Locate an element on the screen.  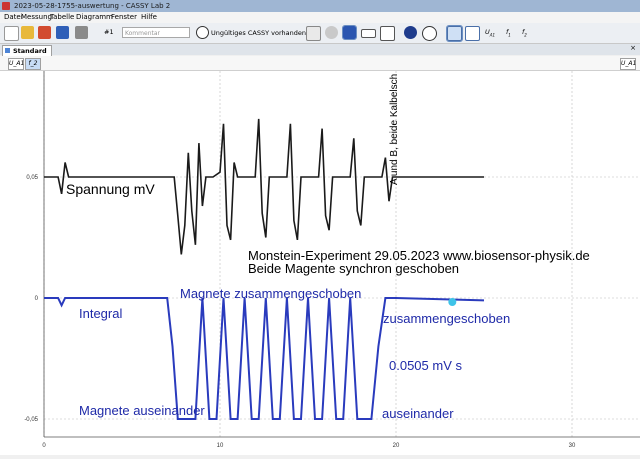
x-tick-label: 0 is located at coordinates (44, 446).